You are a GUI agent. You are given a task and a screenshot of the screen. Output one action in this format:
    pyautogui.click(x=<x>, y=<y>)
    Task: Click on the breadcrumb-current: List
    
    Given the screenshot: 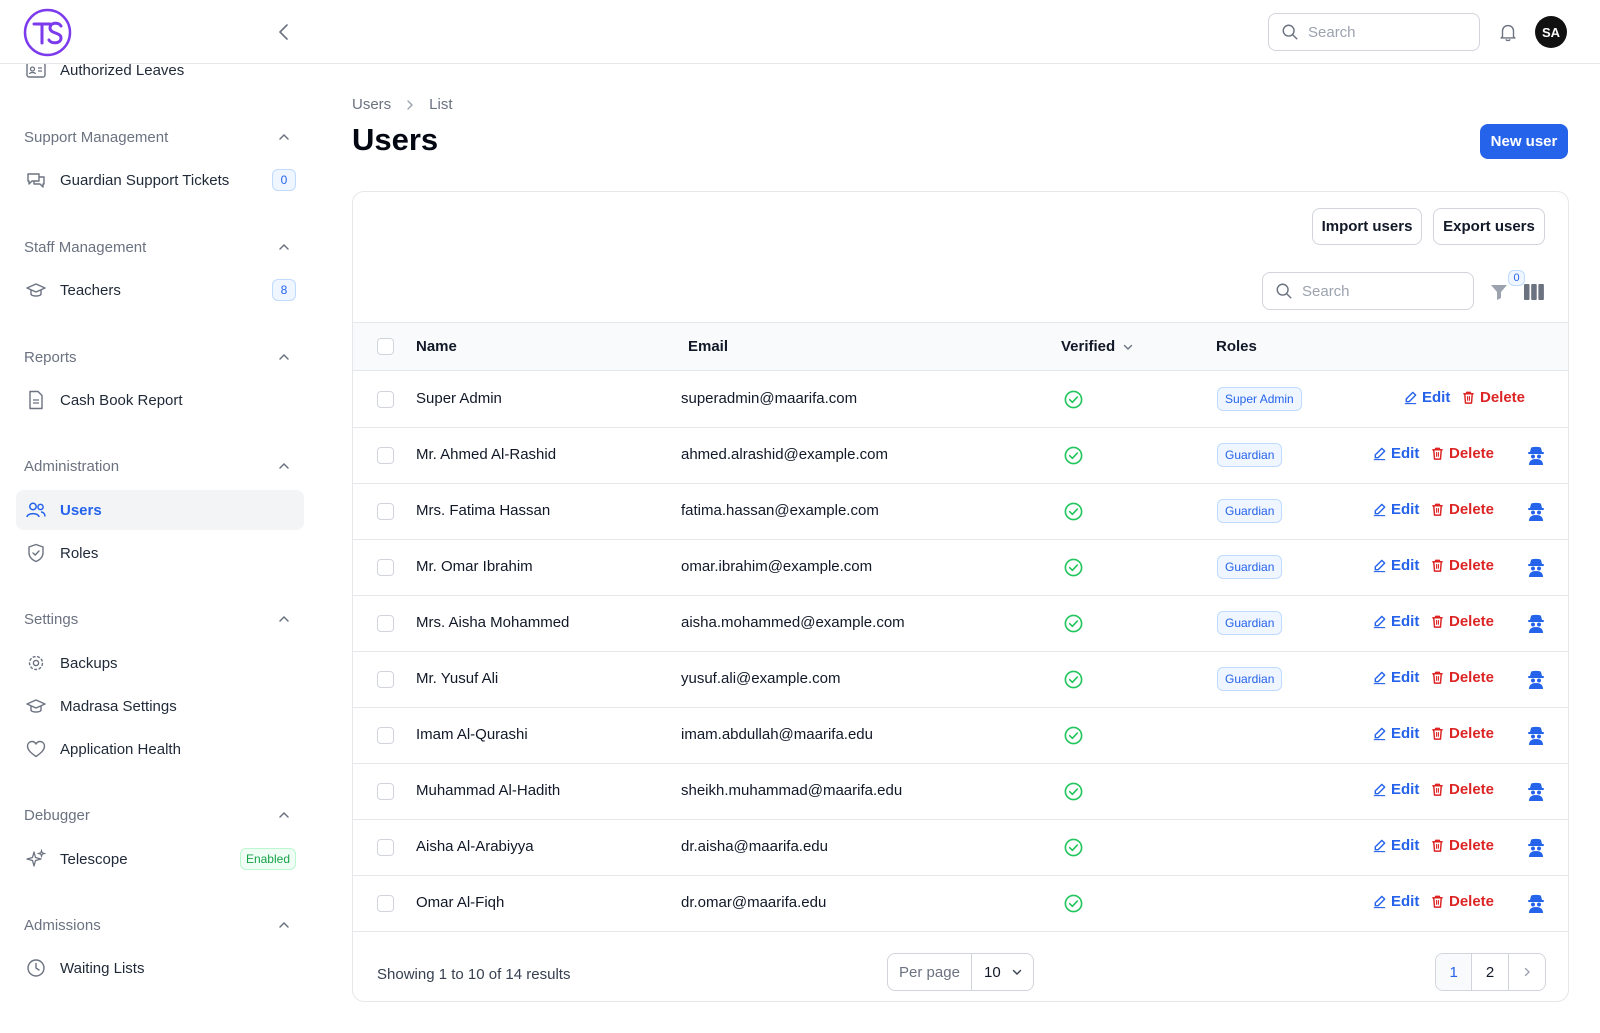 What is the action you would take?
    pyautogui.click(x=441, y=104)
    